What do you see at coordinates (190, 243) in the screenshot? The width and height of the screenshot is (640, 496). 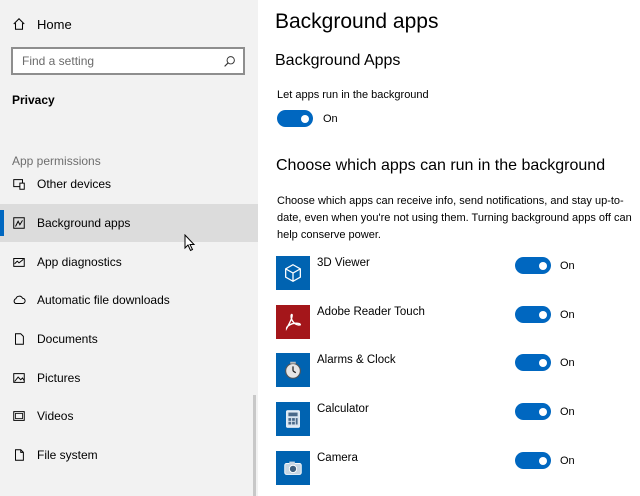 I see `mouse-cursor-icon` at bounding box center [190, 243].